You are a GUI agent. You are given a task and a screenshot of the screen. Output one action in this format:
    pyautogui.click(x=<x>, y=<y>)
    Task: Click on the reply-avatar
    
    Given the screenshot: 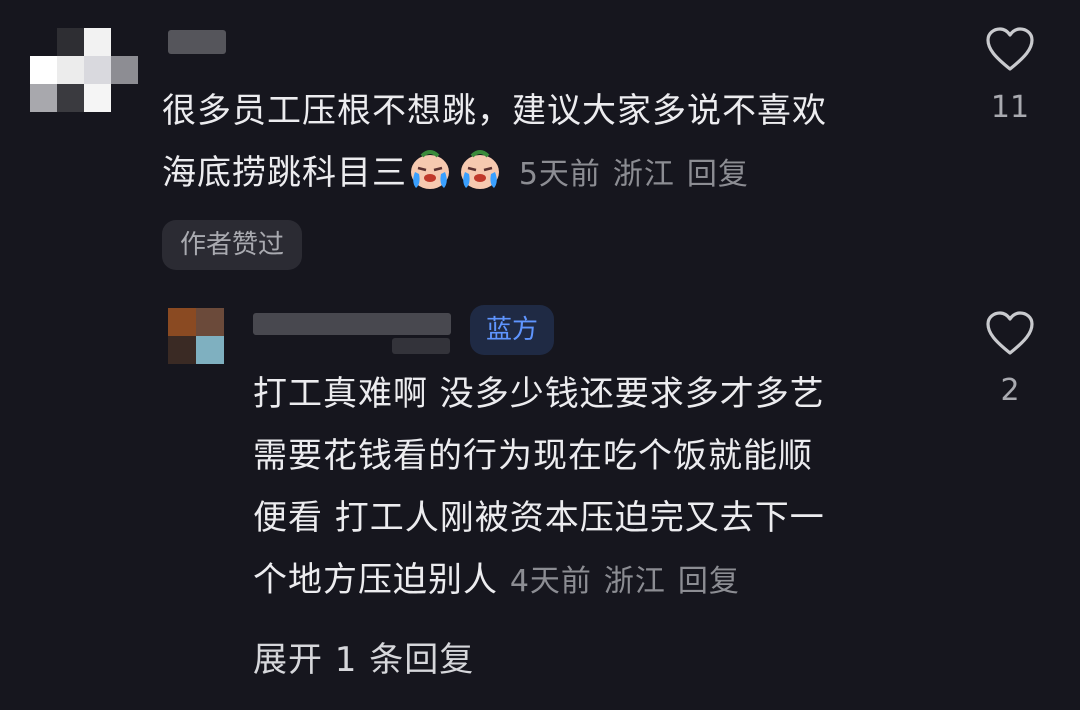 What is the action you would take?
    pyautogui.click(x=196, y=336)
    